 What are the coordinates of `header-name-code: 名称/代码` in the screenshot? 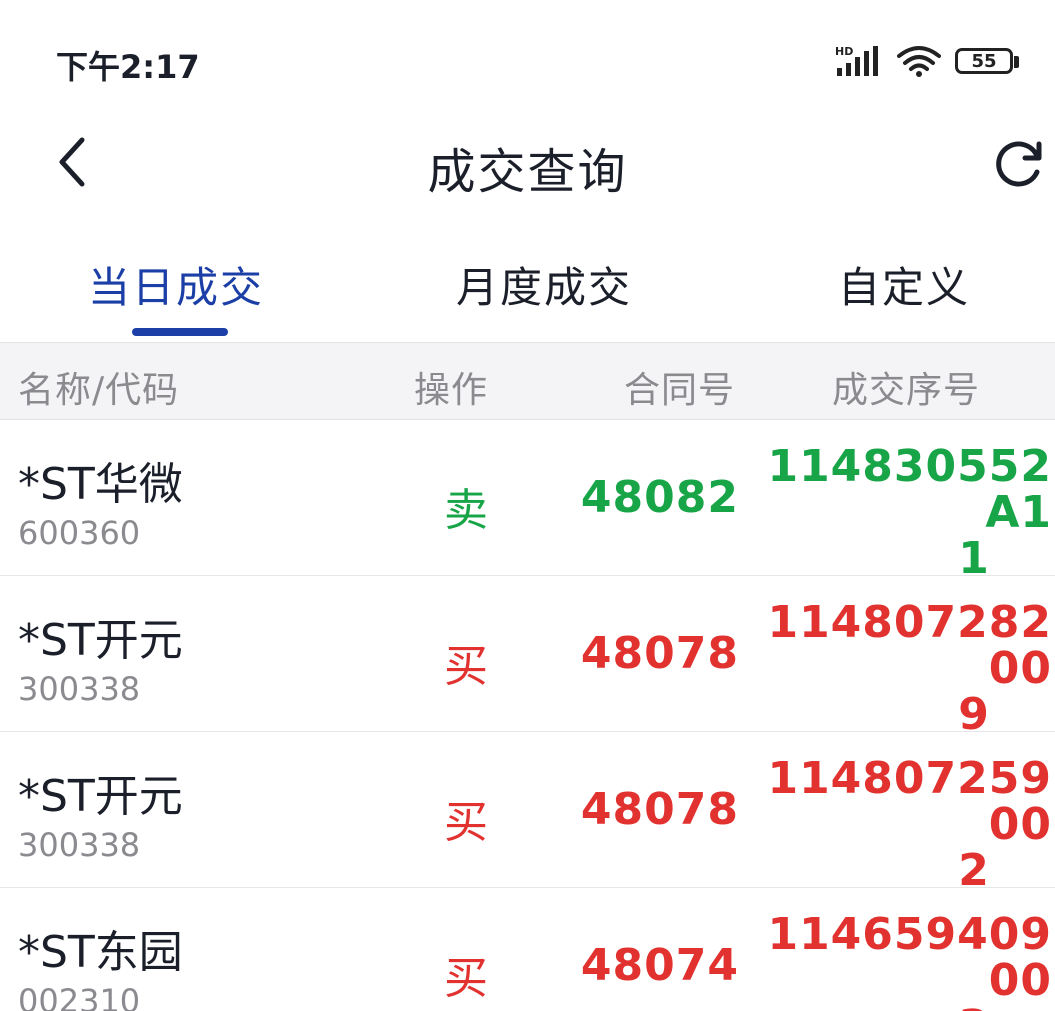 It's located at (99, 390).